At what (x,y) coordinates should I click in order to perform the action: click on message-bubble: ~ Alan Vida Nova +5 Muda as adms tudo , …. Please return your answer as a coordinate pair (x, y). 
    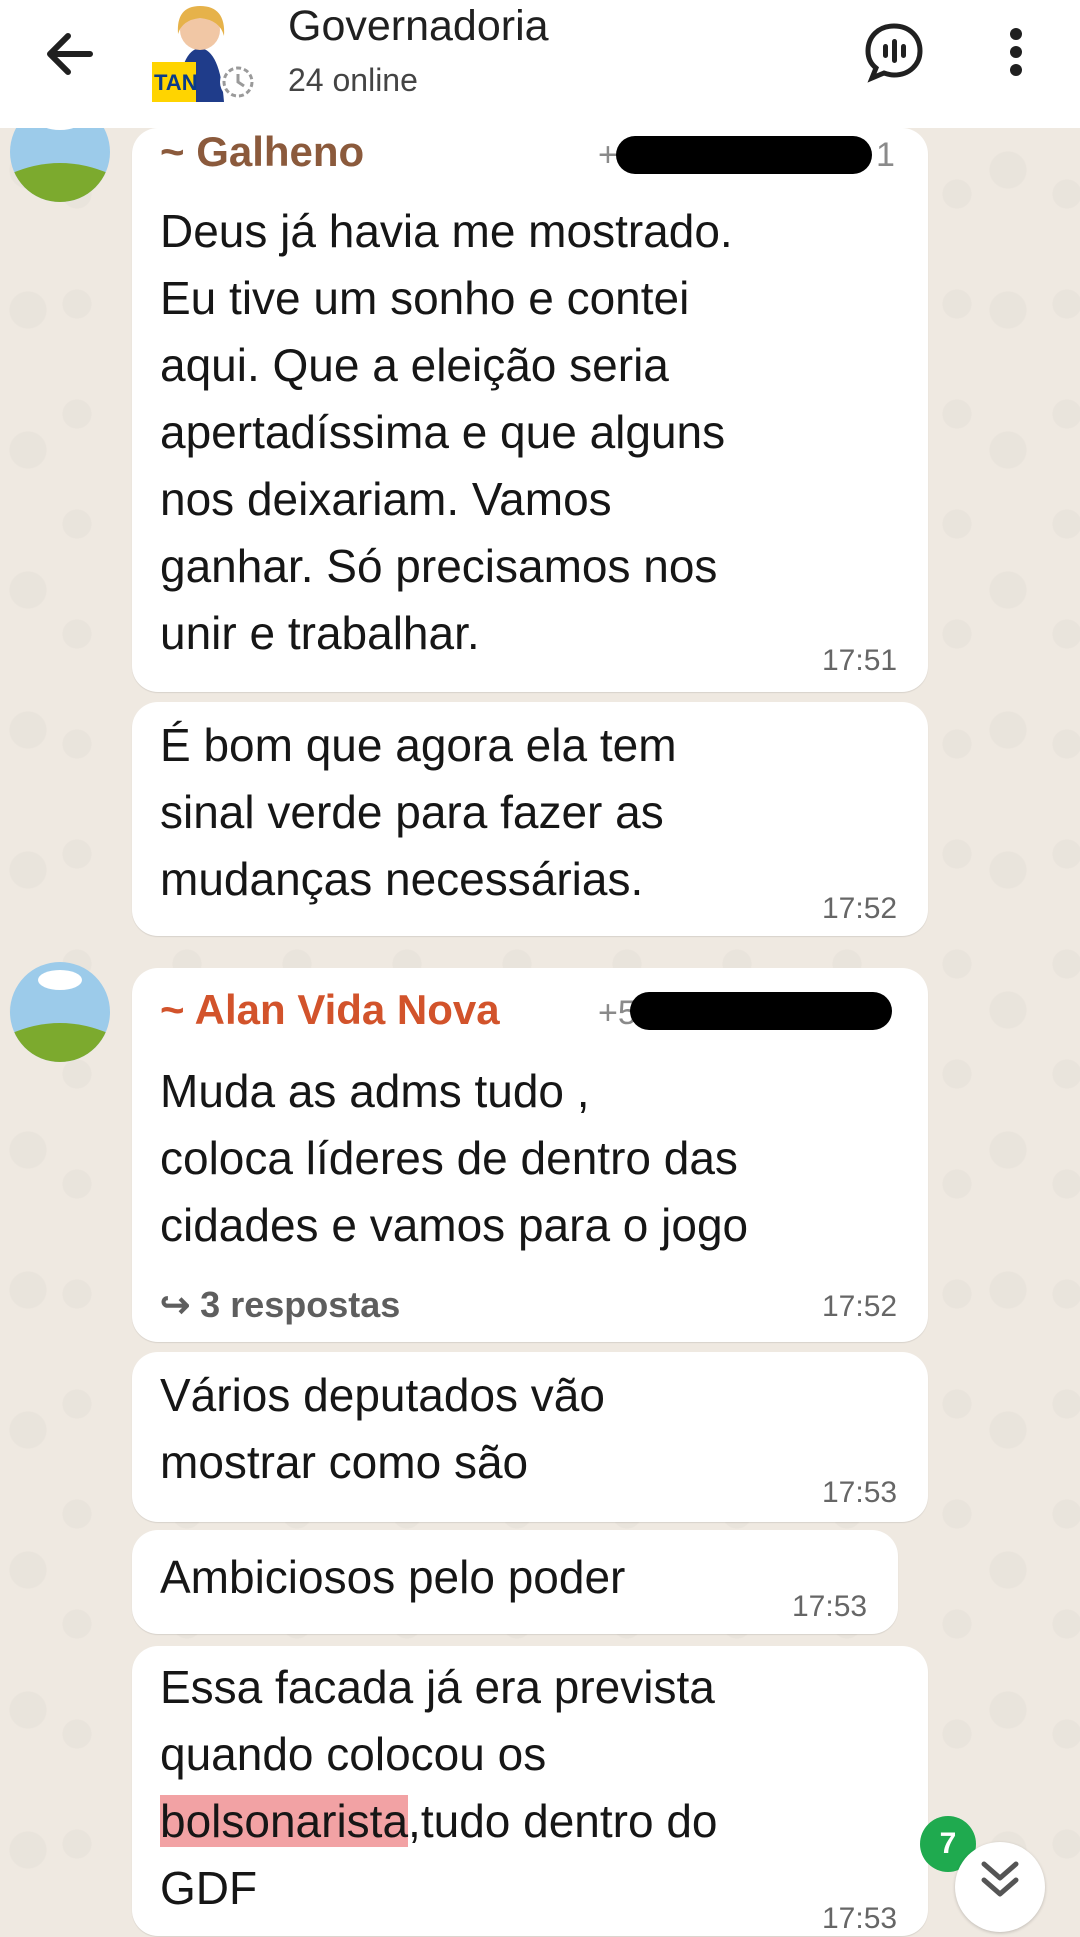
    Looking at the image, I should click on (530, 1155).